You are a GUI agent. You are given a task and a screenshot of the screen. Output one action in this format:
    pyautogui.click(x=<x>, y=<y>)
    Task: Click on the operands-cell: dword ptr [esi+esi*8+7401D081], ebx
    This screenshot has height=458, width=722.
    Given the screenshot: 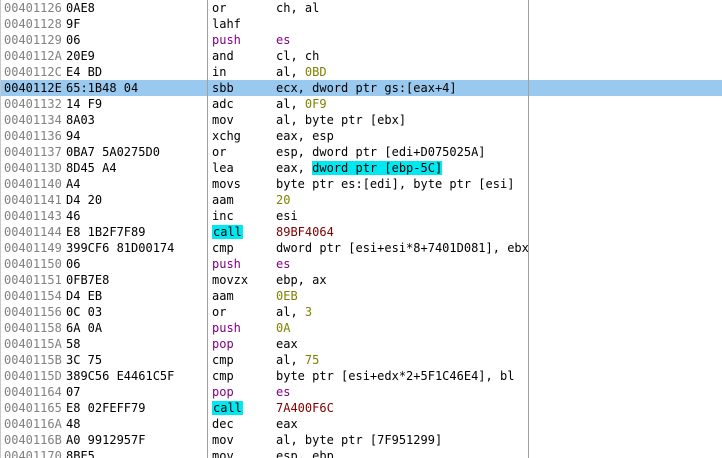 What is the action you would take?
    pyautogui.click(x=402, y=248)
    